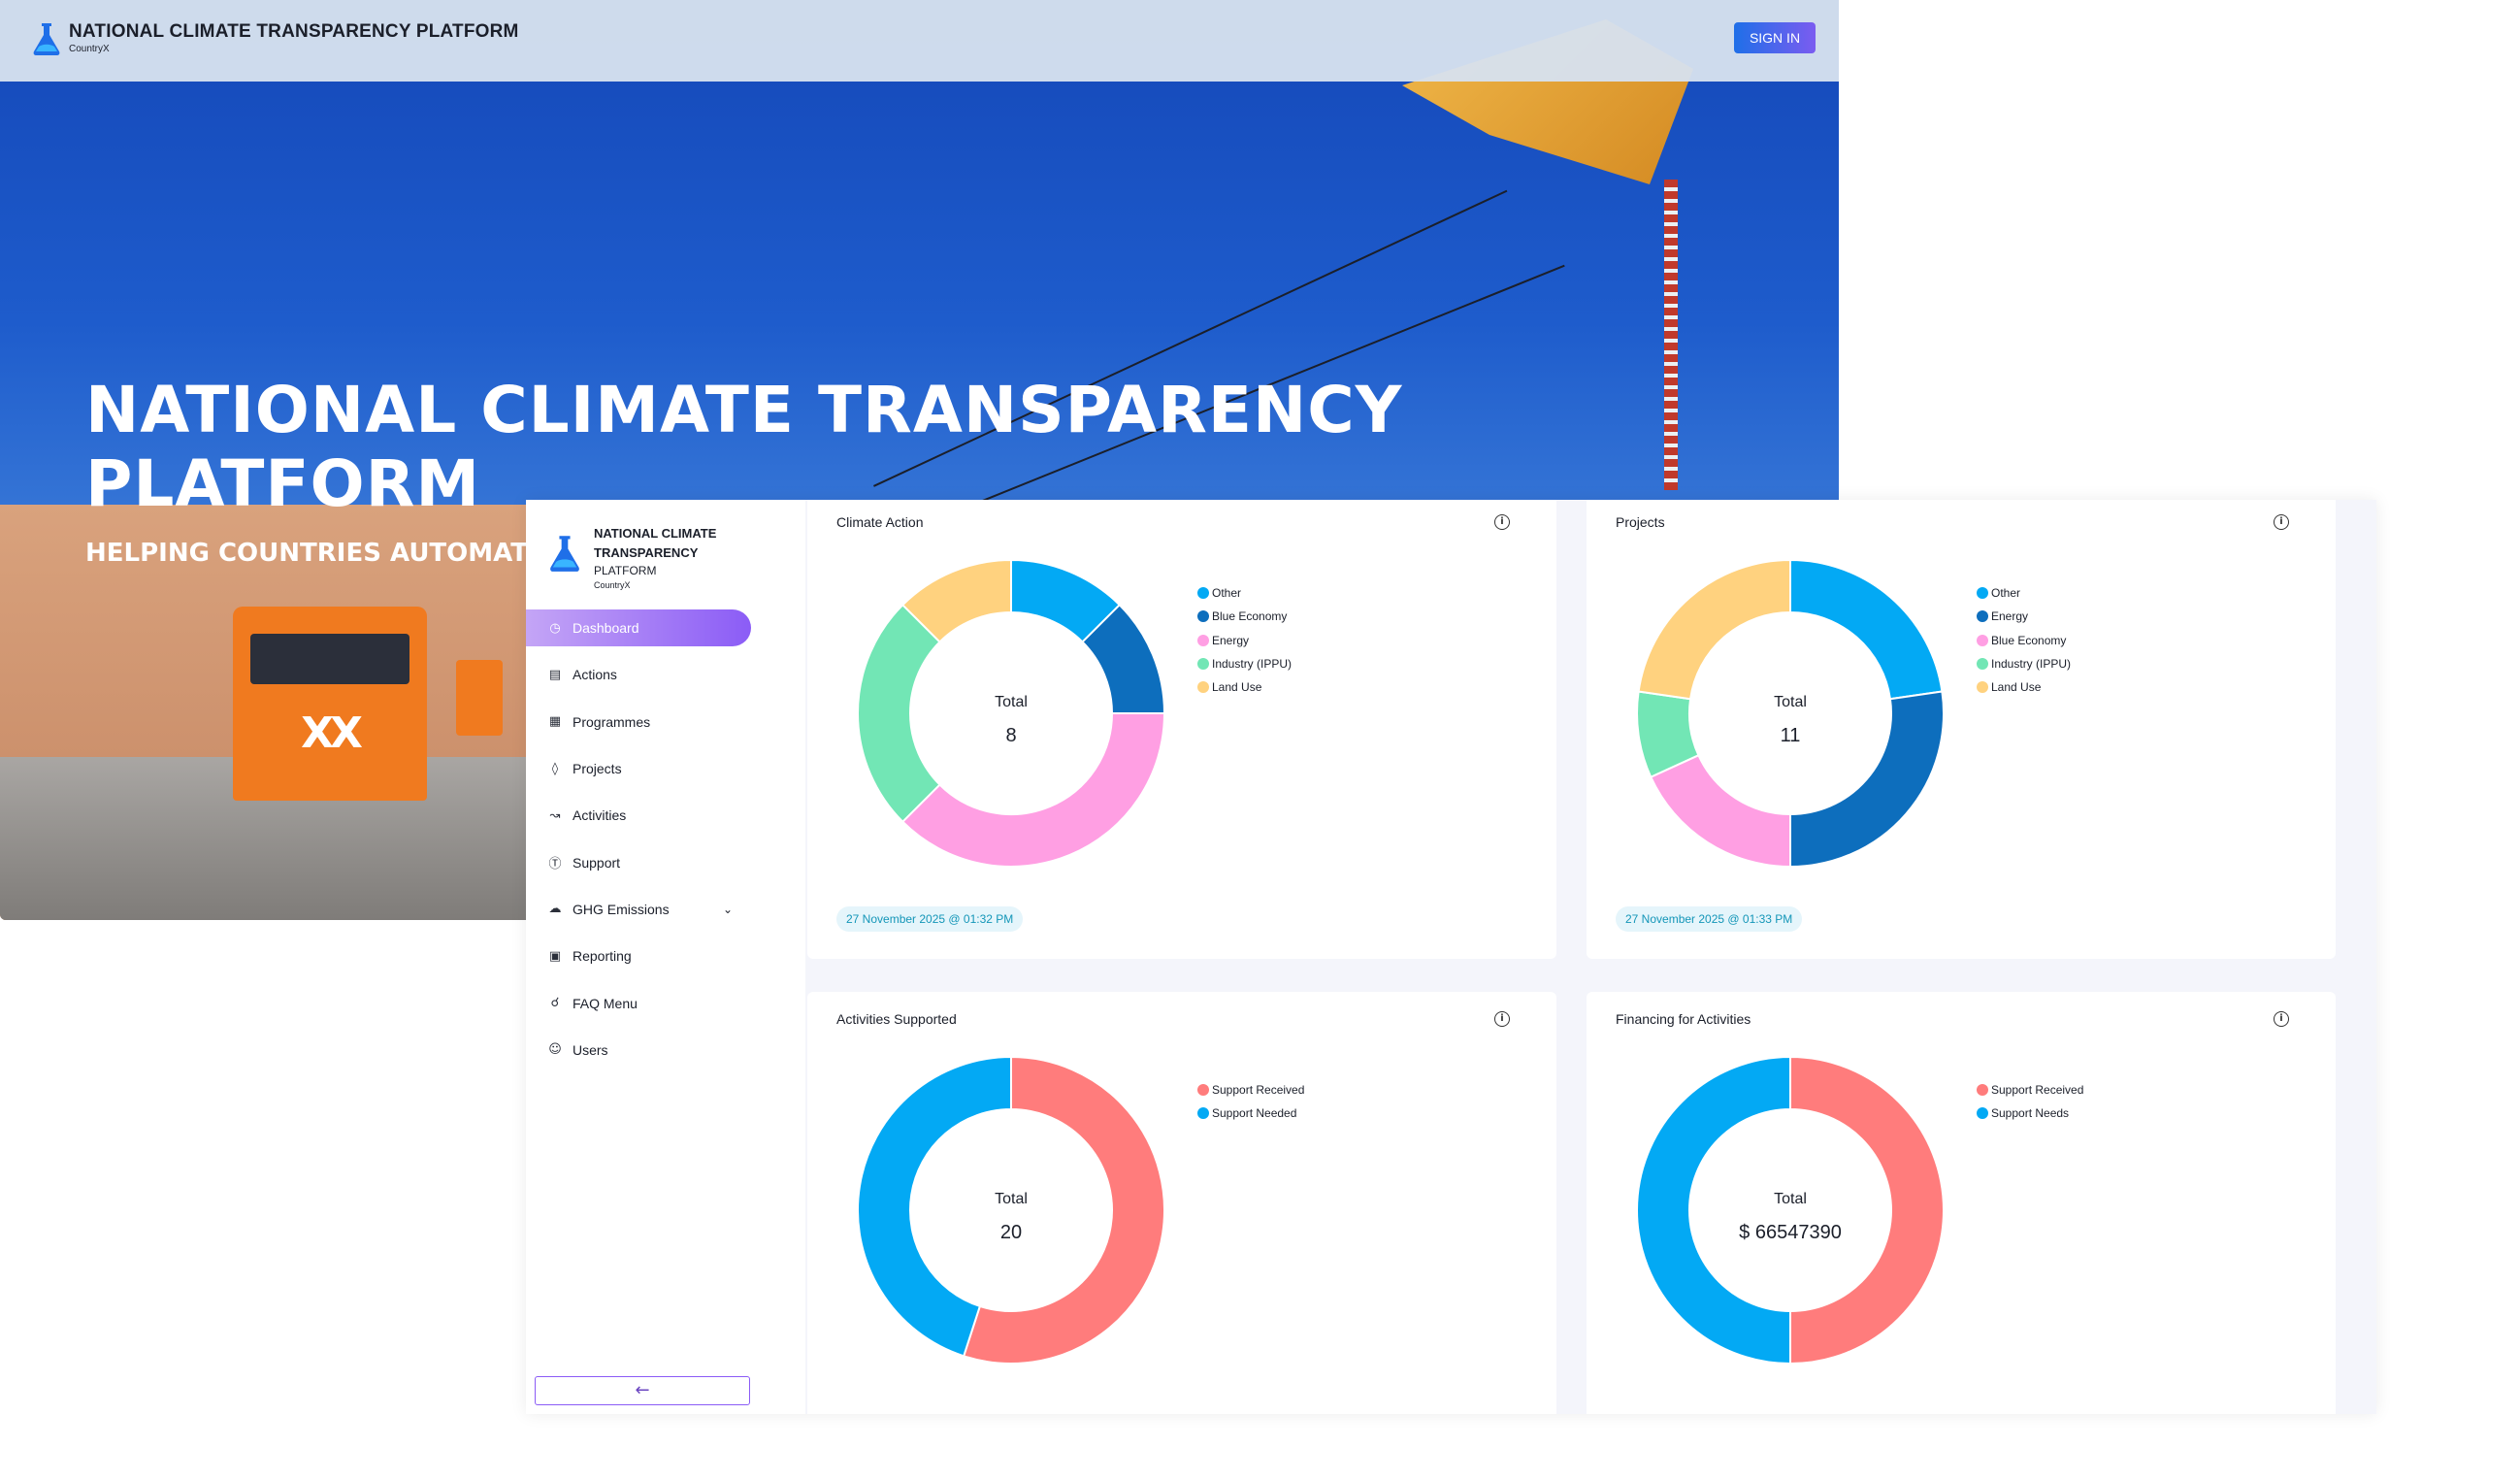 This screenshot has height=1480, width=2520. What do you see at coordinates (597, 769) in the screenshot?
I see `sidebar-item-label: Projects` at bounding box center [597, 769].